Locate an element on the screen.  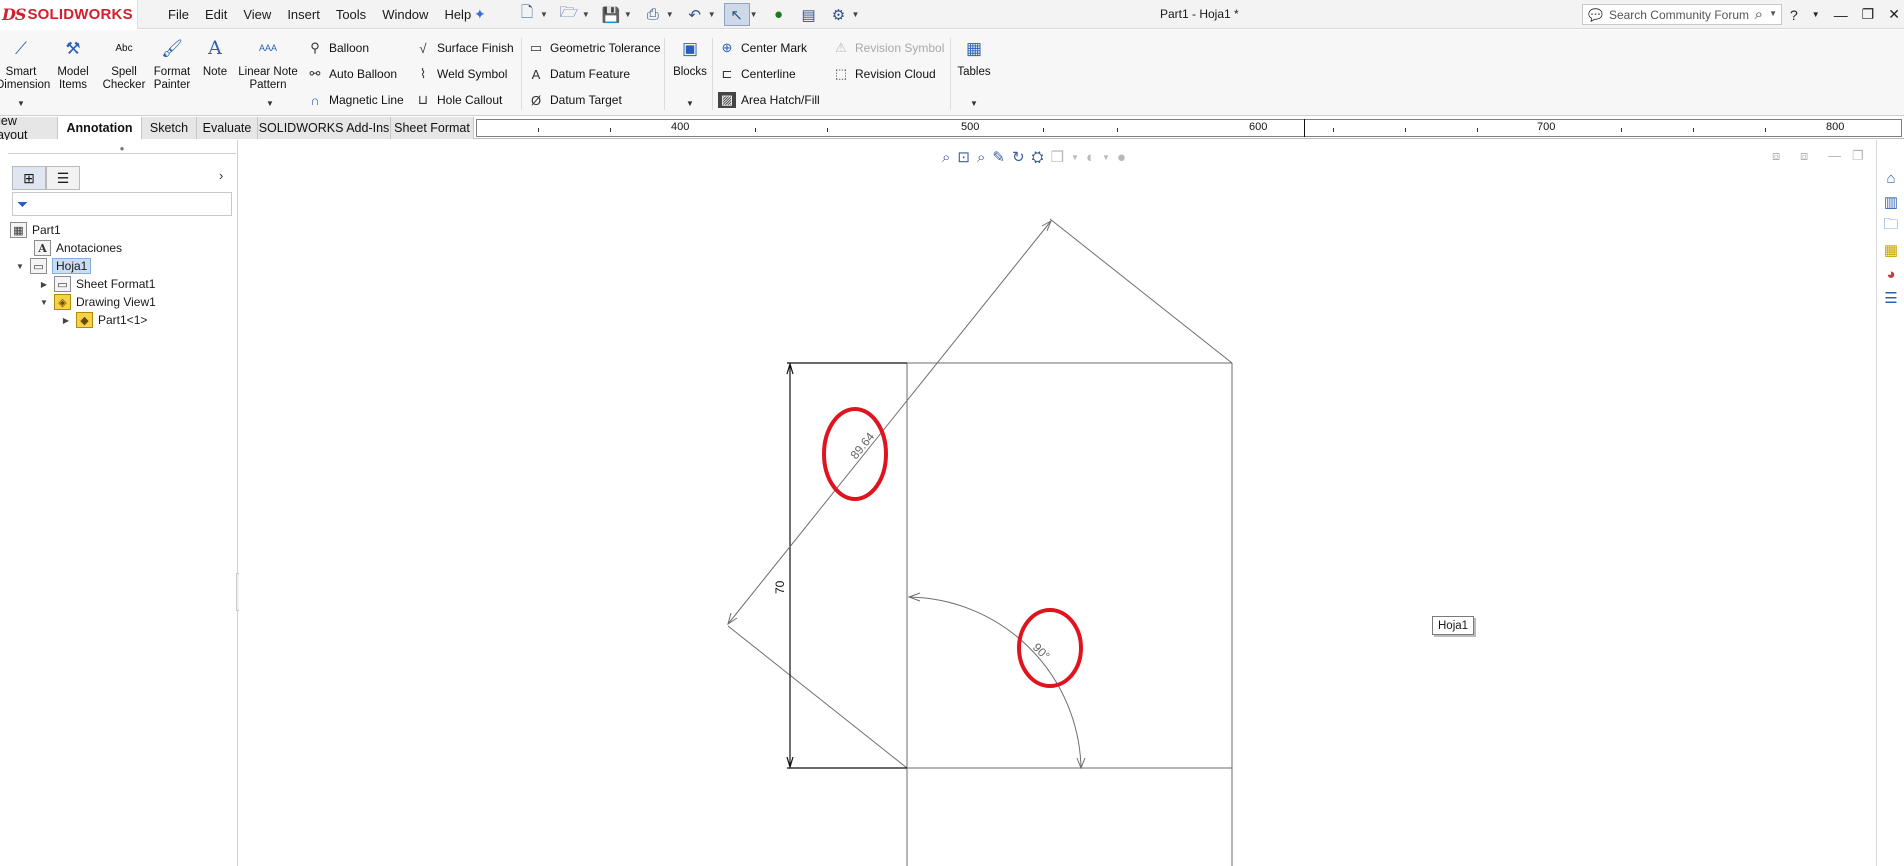
weld-symbol-button: ⌇ Weld Symbol is located at coordinates (461, 74).